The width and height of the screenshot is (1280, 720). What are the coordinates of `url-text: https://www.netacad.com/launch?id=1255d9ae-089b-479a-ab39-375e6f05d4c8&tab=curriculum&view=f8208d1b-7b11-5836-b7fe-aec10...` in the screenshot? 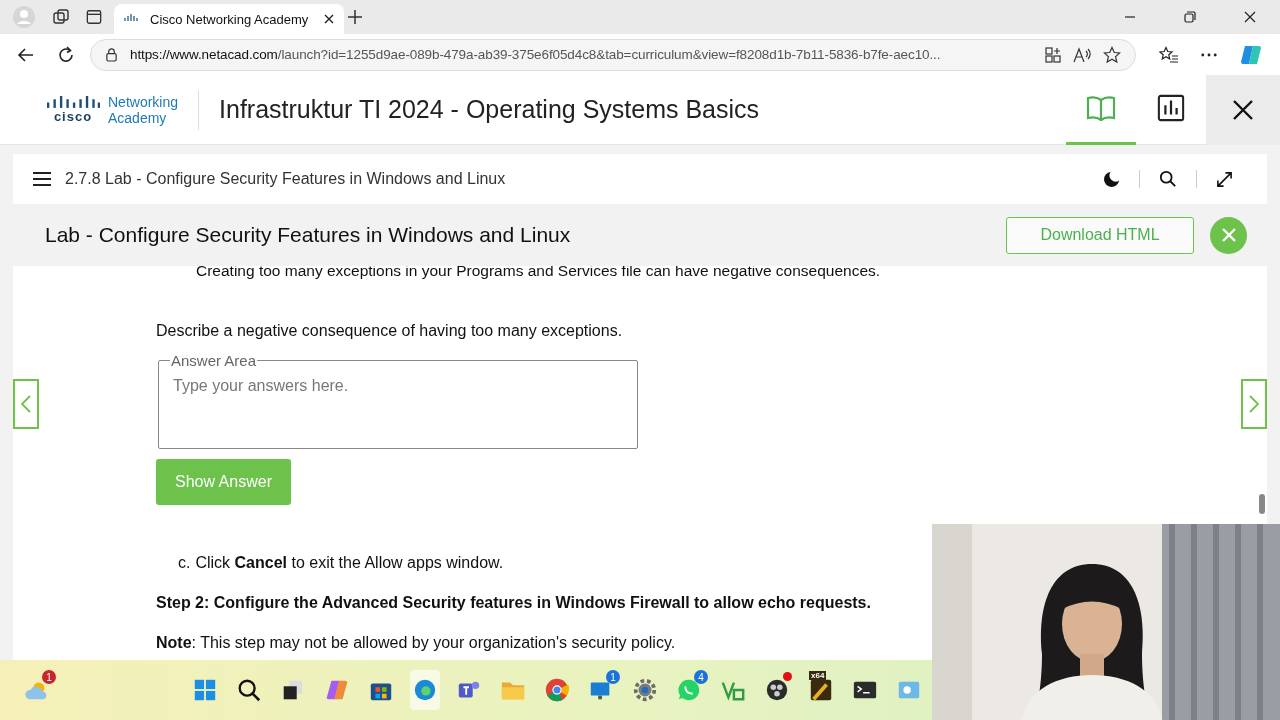 It's located at (536, 54).